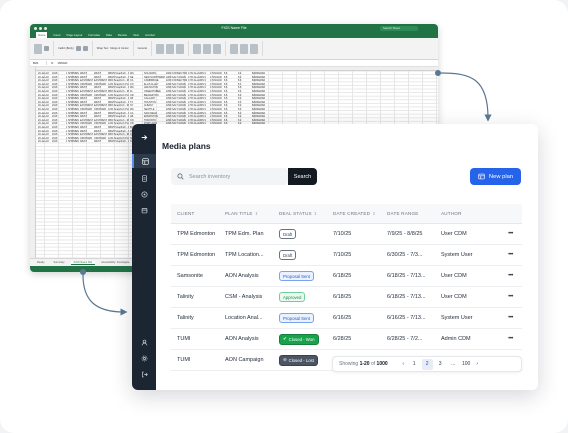 The image size is (568, 433). I want to click on plan-title-cell: AON Campaign, so click(252, 360).